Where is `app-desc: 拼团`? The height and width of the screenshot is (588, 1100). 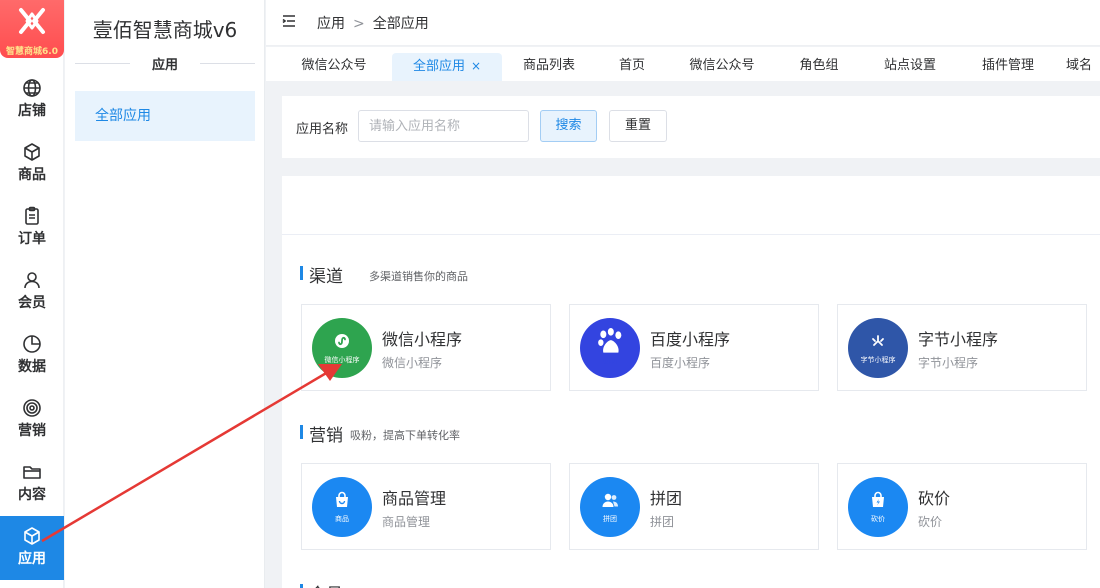
app-desc: 拼团 is located at coordinates (662, 522).